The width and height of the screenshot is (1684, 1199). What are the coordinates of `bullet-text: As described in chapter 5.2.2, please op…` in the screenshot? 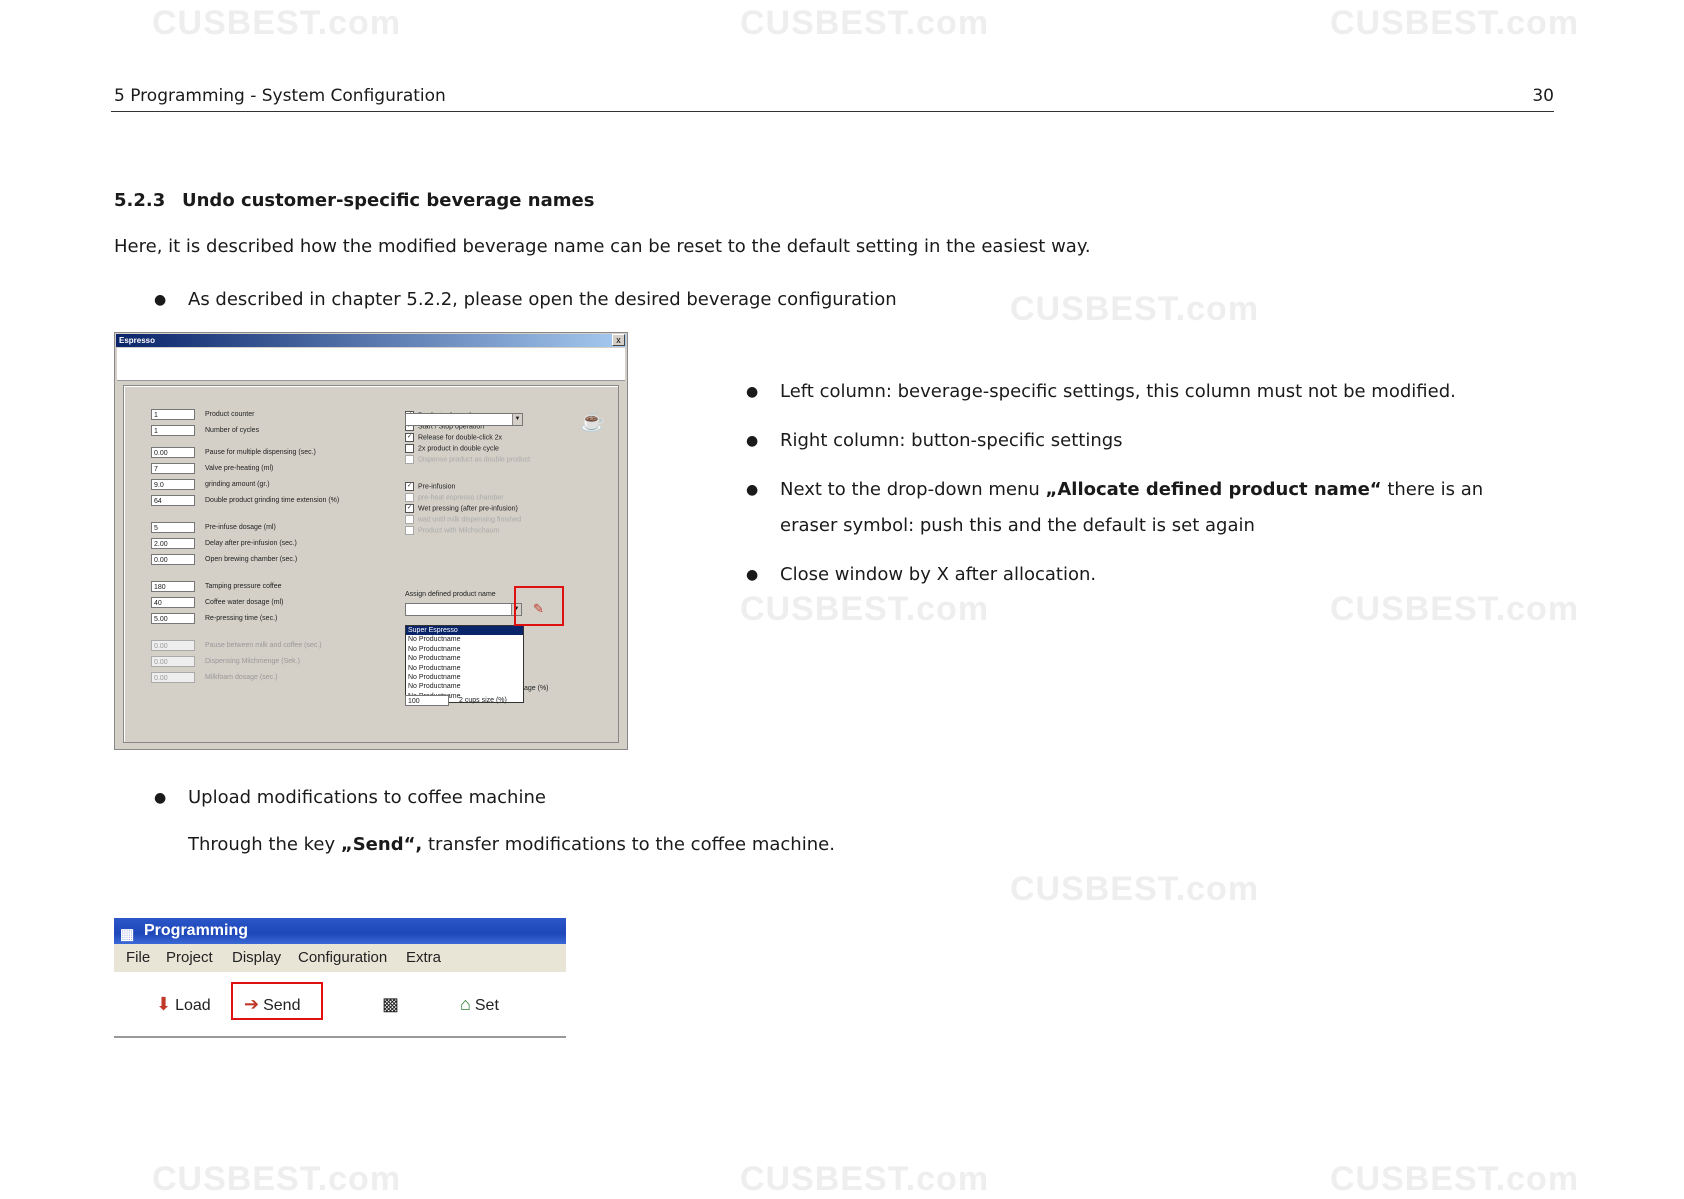 It's located at (542, 299).